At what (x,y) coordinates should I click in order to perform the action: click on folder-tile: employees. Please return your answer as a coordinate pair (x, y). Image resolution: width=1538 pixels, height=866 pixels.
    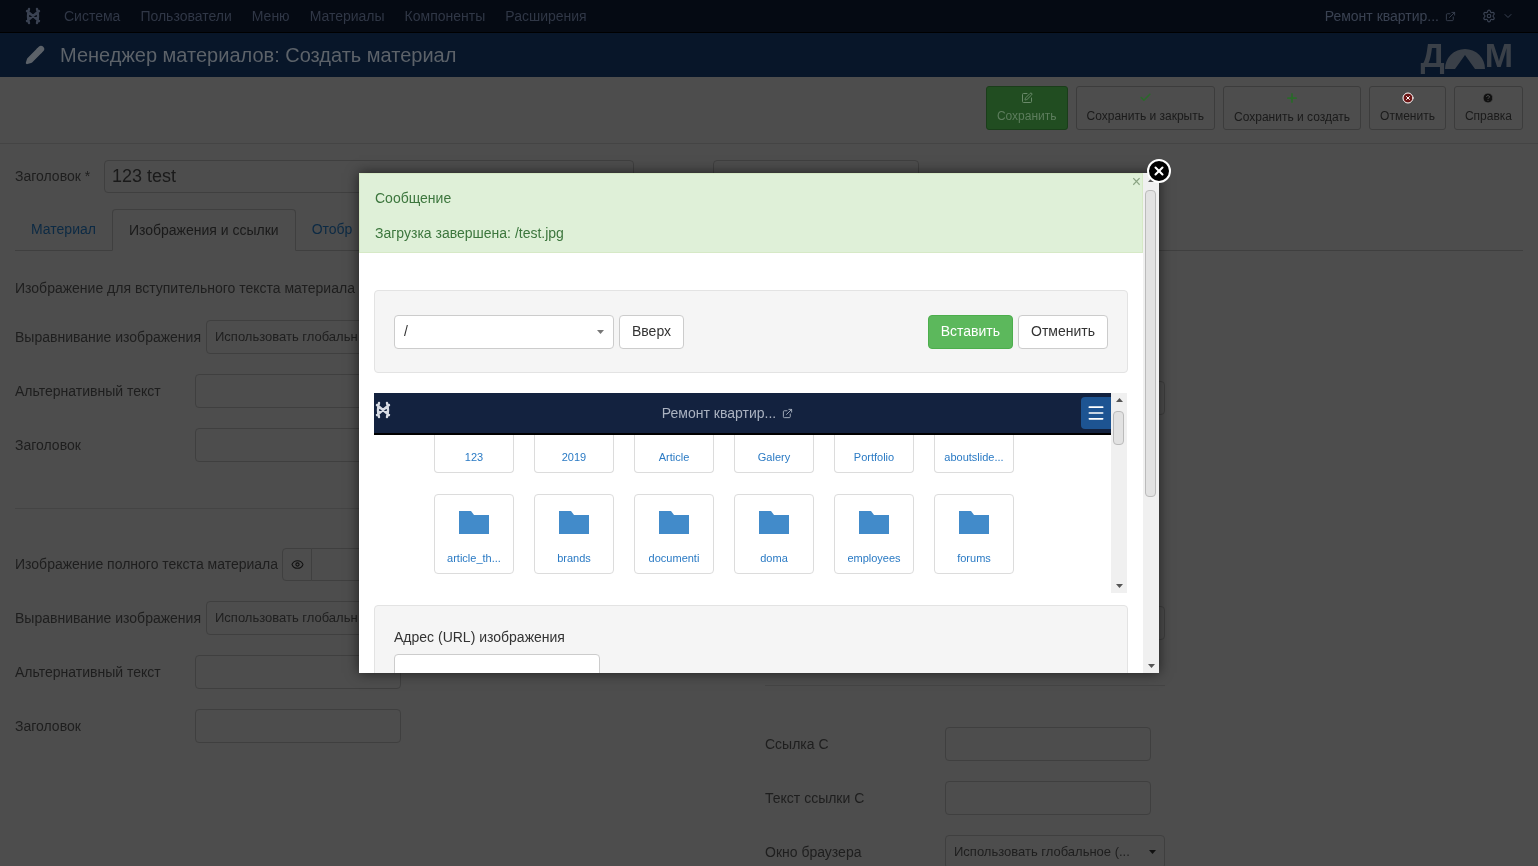
    Looking at the image, I should click on (874, 534).